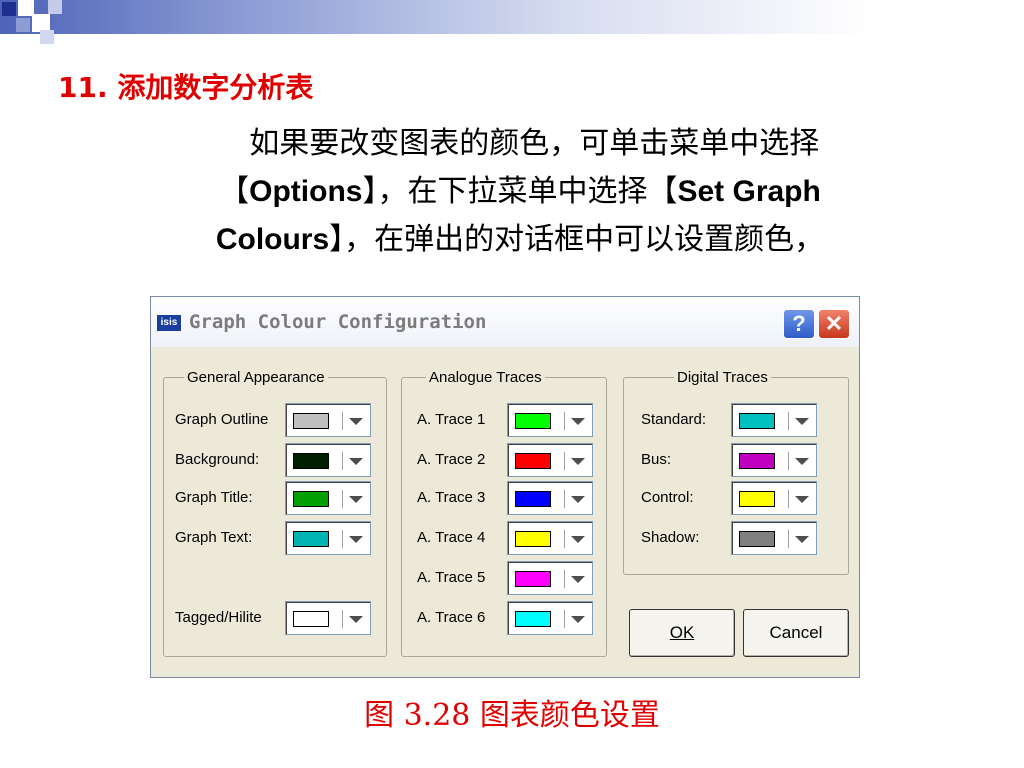  Describe the element at coordinates (169, 323) in the screenshot. I see `isis-app-icon: isis` at that location.